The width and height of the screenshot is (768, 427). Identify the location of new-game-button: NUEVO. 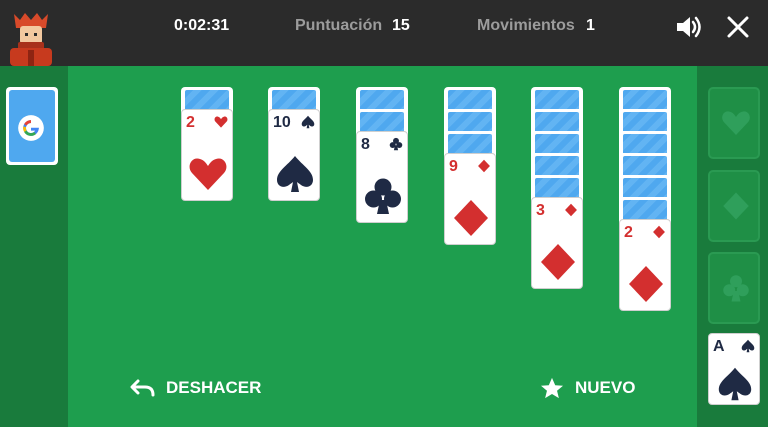
(587, 388).